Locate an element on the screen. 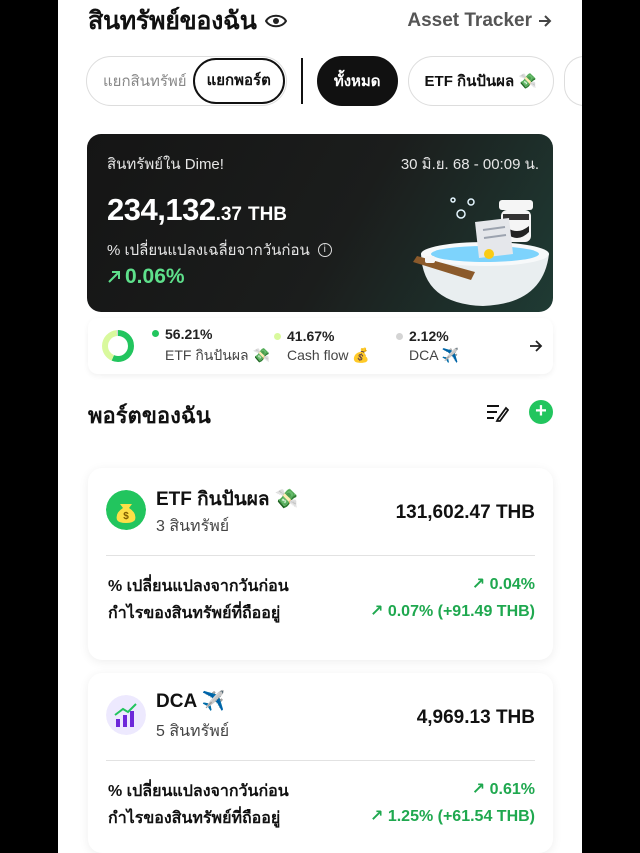 Image resolution: width=640 pixels, height=853 pixels. page-title: สินทรัพย์ของฉัน is located at coordinates (172, 21).